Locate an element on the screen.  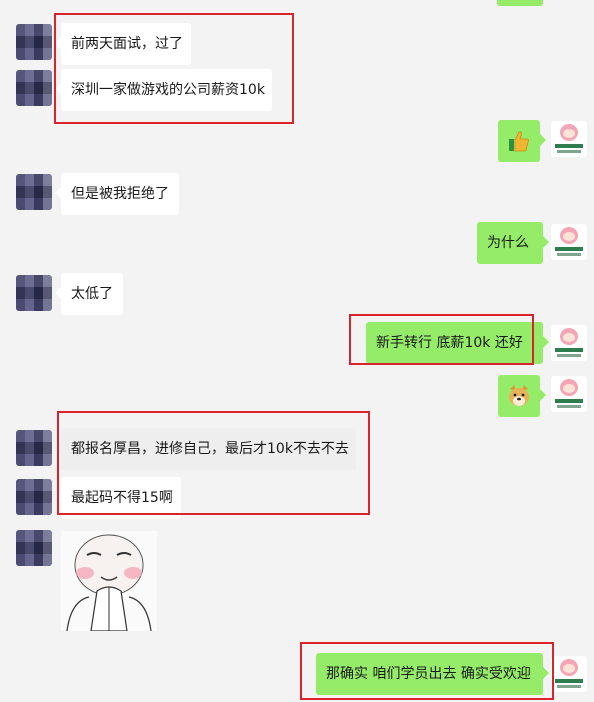
message-text: 但是被我拒绝了 is located at coordinates (120, 194).